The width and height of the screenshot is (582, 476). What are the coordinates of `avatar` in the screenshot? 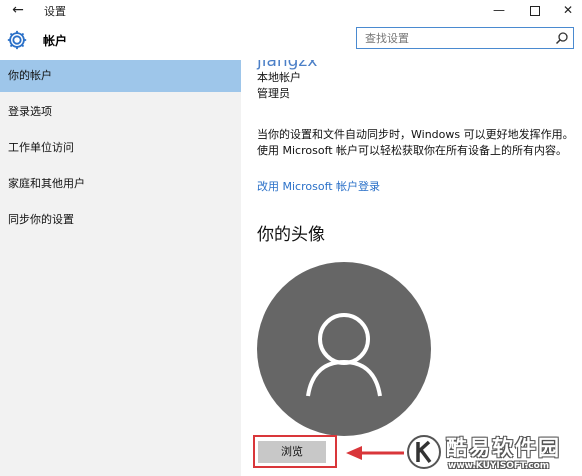 It's located at (344, 349).